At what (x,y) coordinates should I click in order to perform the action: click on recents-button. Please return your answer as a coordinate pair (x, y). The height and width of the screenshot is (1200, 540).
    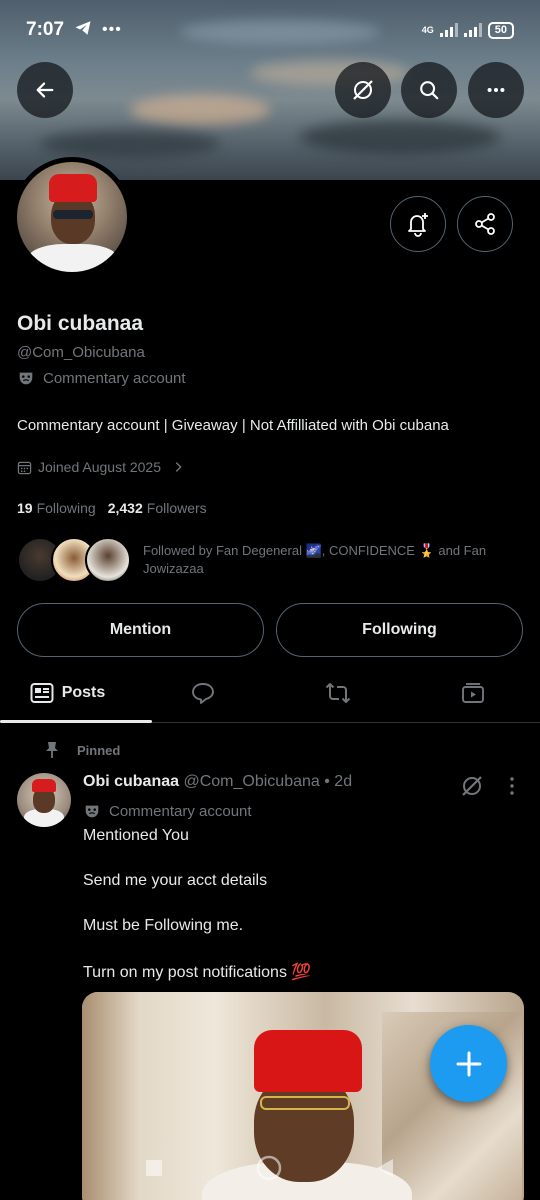
    Looking at the image, I should click on (154, 1170).